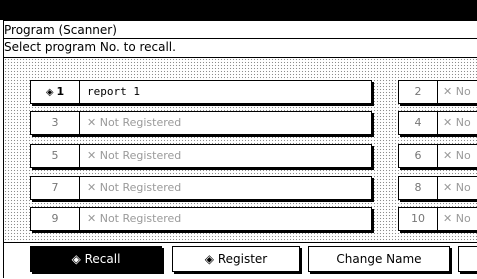  What do you see at coordinates (418, 218) in the screenshot?
I see `program-number: 10` at bounding box center [418, 218].